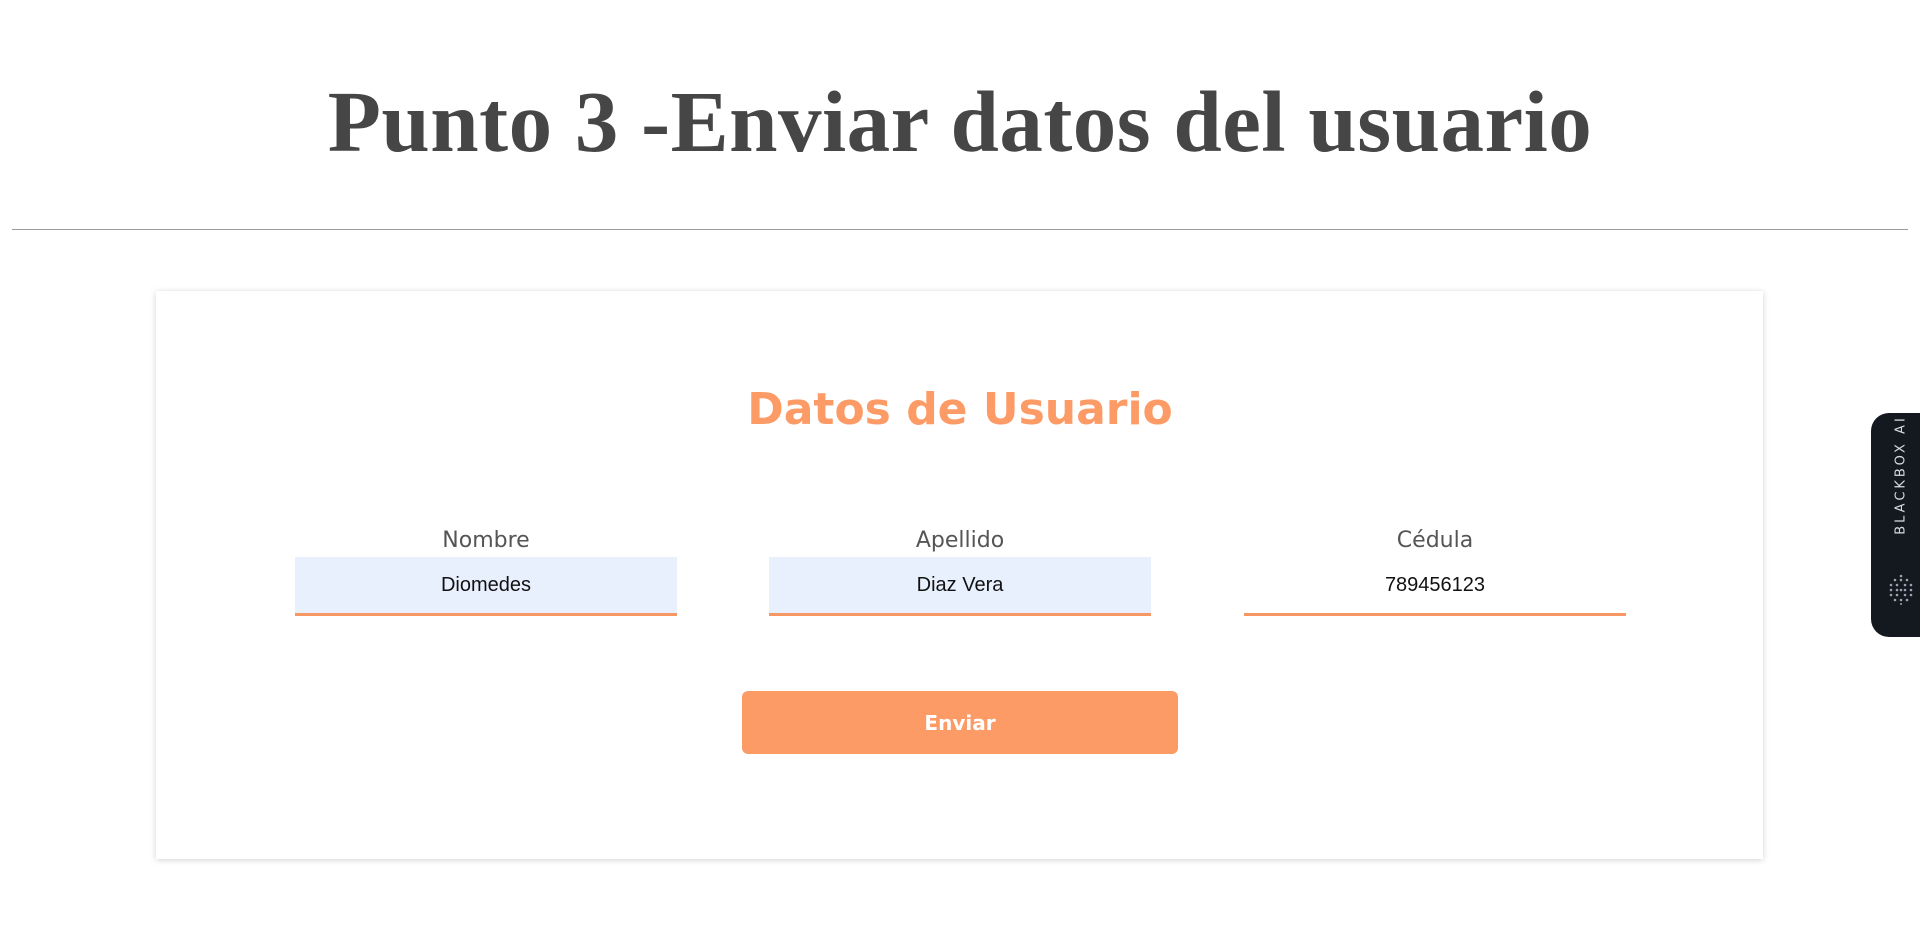 The height and width of the screenshot is (931, 1920). I want to click on id-number-label: Cédula, so click(1435, 540).